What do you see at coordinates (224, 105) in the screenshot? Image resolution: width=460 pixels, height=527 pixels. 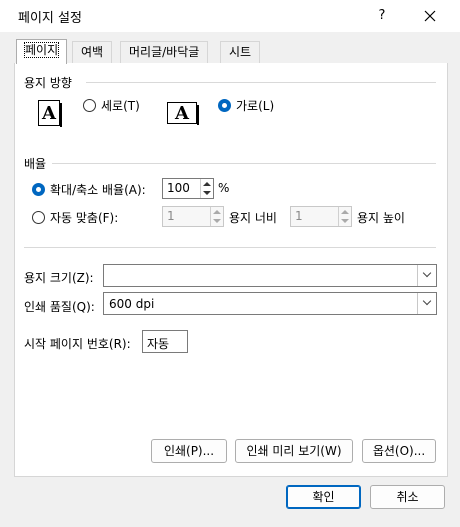 I see `landscape-radio` at bounding box center [224, 105].